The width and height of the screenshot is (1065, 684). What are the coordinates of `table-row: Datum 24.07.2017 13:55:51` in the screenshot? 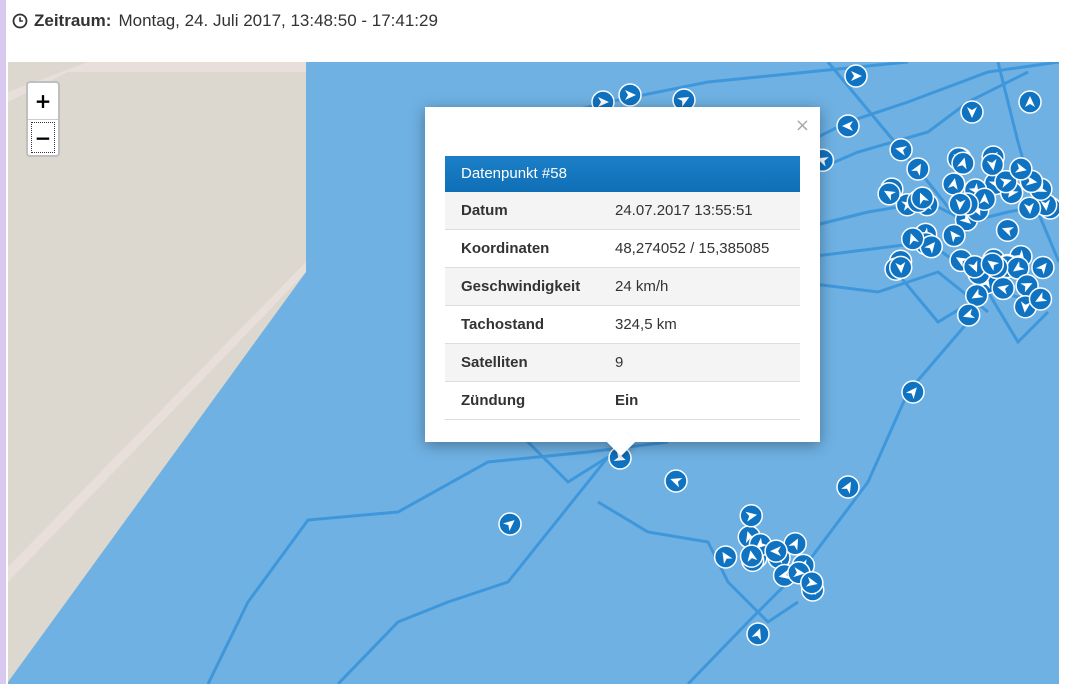 It's located at (622, 211).